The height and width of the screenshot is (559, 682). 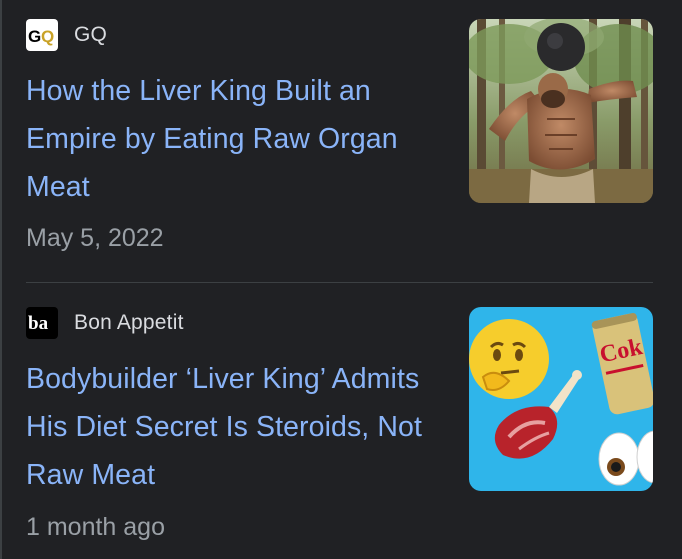 What do you see at coordinates (47, 36) in the screenshot?
I see `svg-text: Q` at bounding box center [47, 36].